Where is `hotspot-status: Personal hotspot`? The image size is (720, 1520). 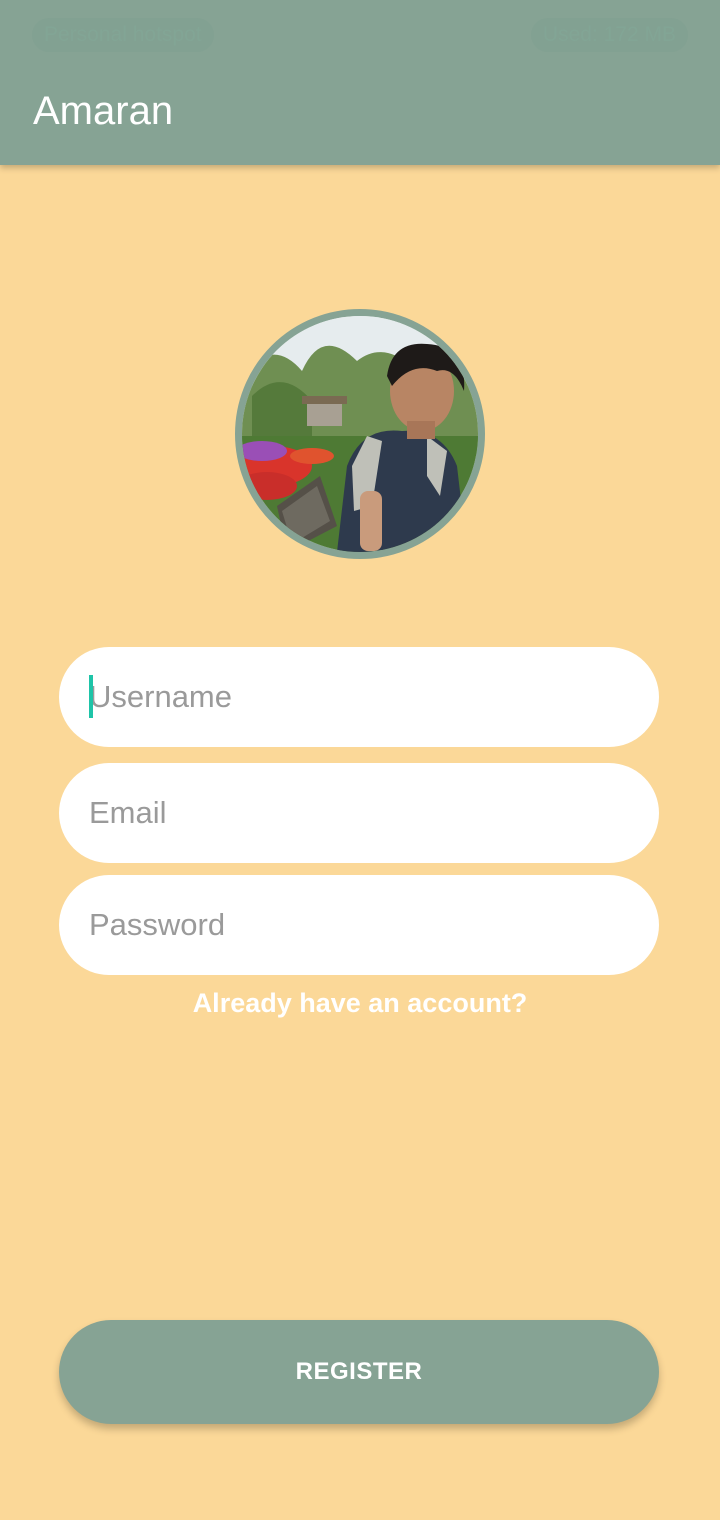 hotspot-status: Personal hotspot is located at coordinates (123, 35).